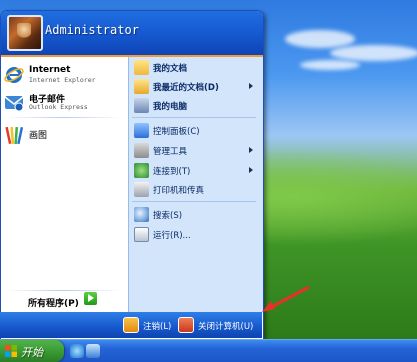  I want to click on place-recent-documents: 我最近的文档(D), so click(195, 87).